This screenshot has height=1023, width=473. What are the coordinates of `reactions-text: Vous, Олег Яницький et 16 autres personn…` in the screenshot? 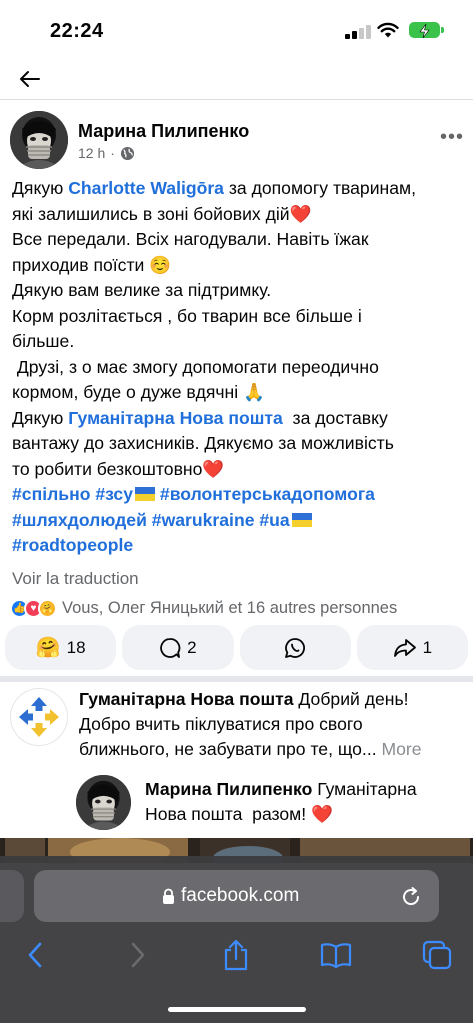 It's located at (230, 607).